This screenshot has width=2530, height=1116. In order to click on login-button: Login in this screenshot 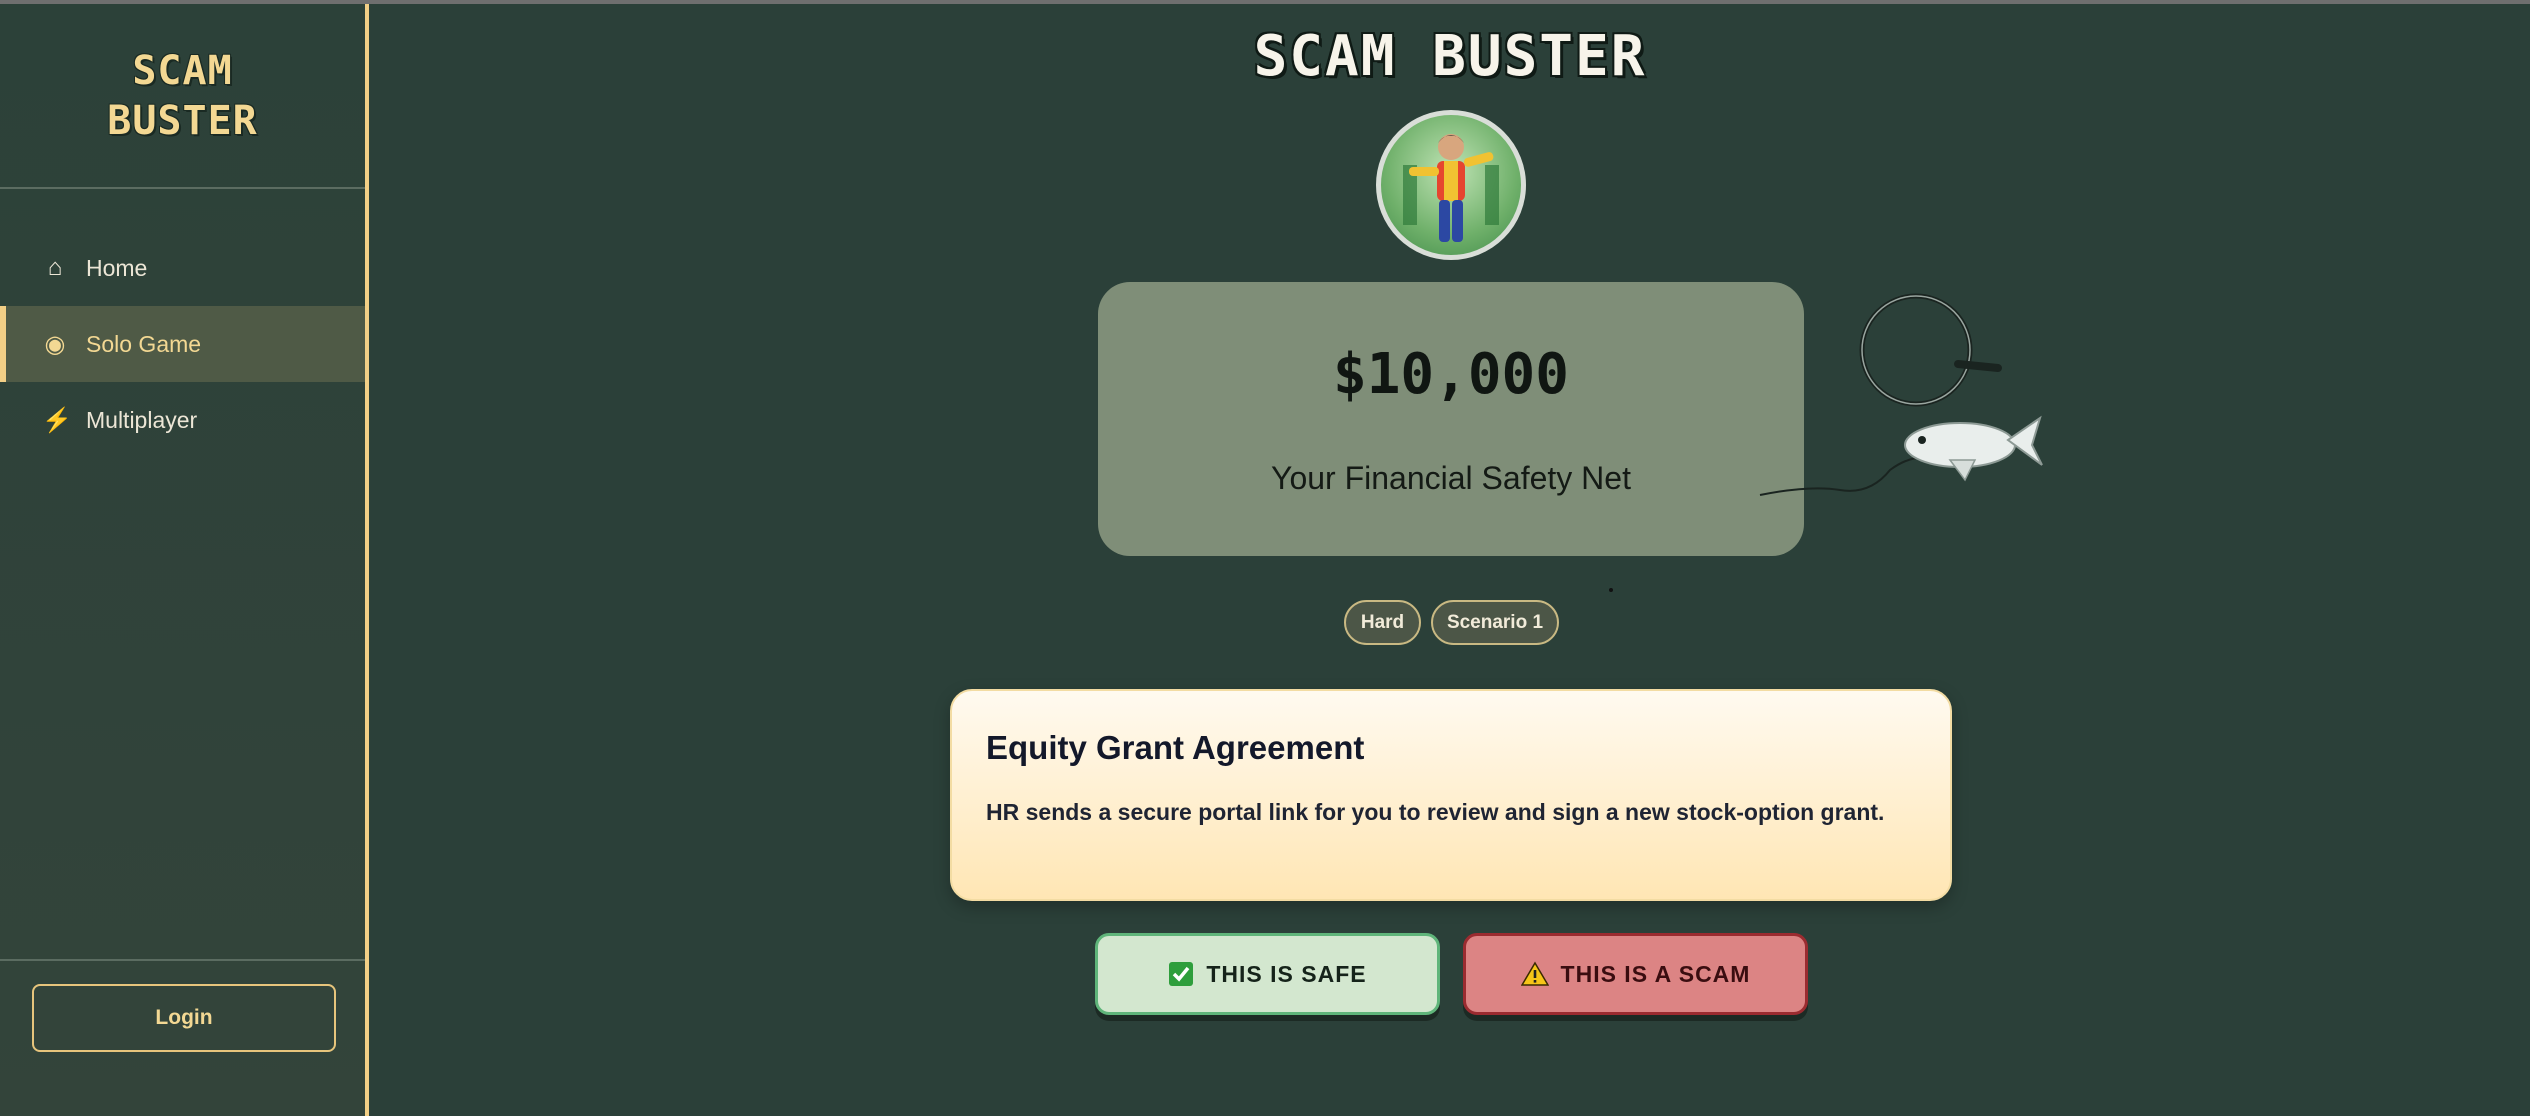, I will do `click(184, 1018)`.